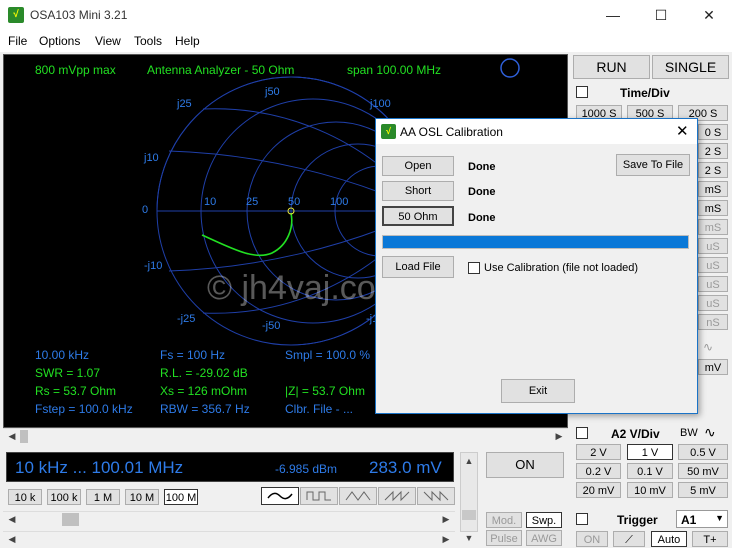  What do you see at coordinates (436, 496) in the screenshot?
I see `wave-ramp-icon` at bounding box center [436, 496].